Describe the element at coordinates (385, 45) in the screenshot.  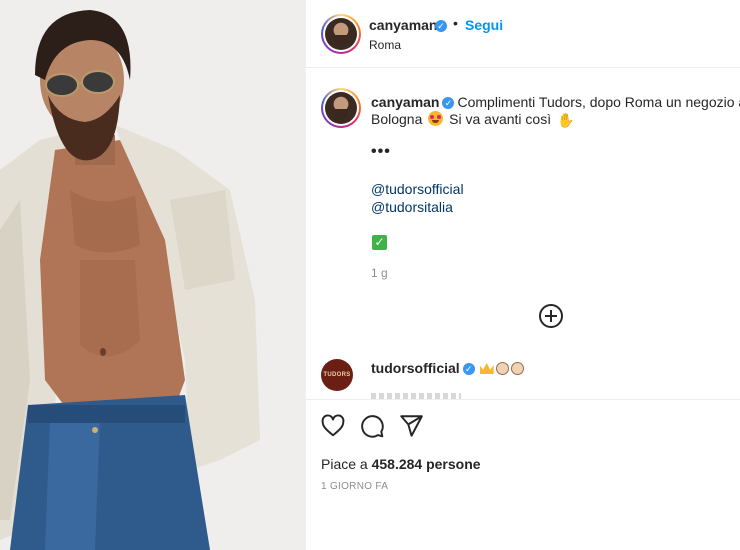
I see `post-location: Roma` at that location.